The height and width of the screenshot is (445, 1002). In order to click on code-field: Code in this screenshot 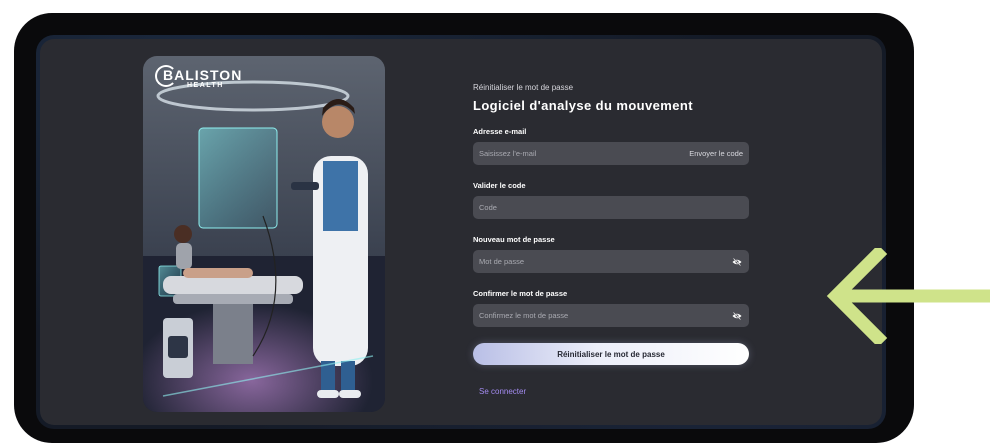, I will do `click(611, 207)`.